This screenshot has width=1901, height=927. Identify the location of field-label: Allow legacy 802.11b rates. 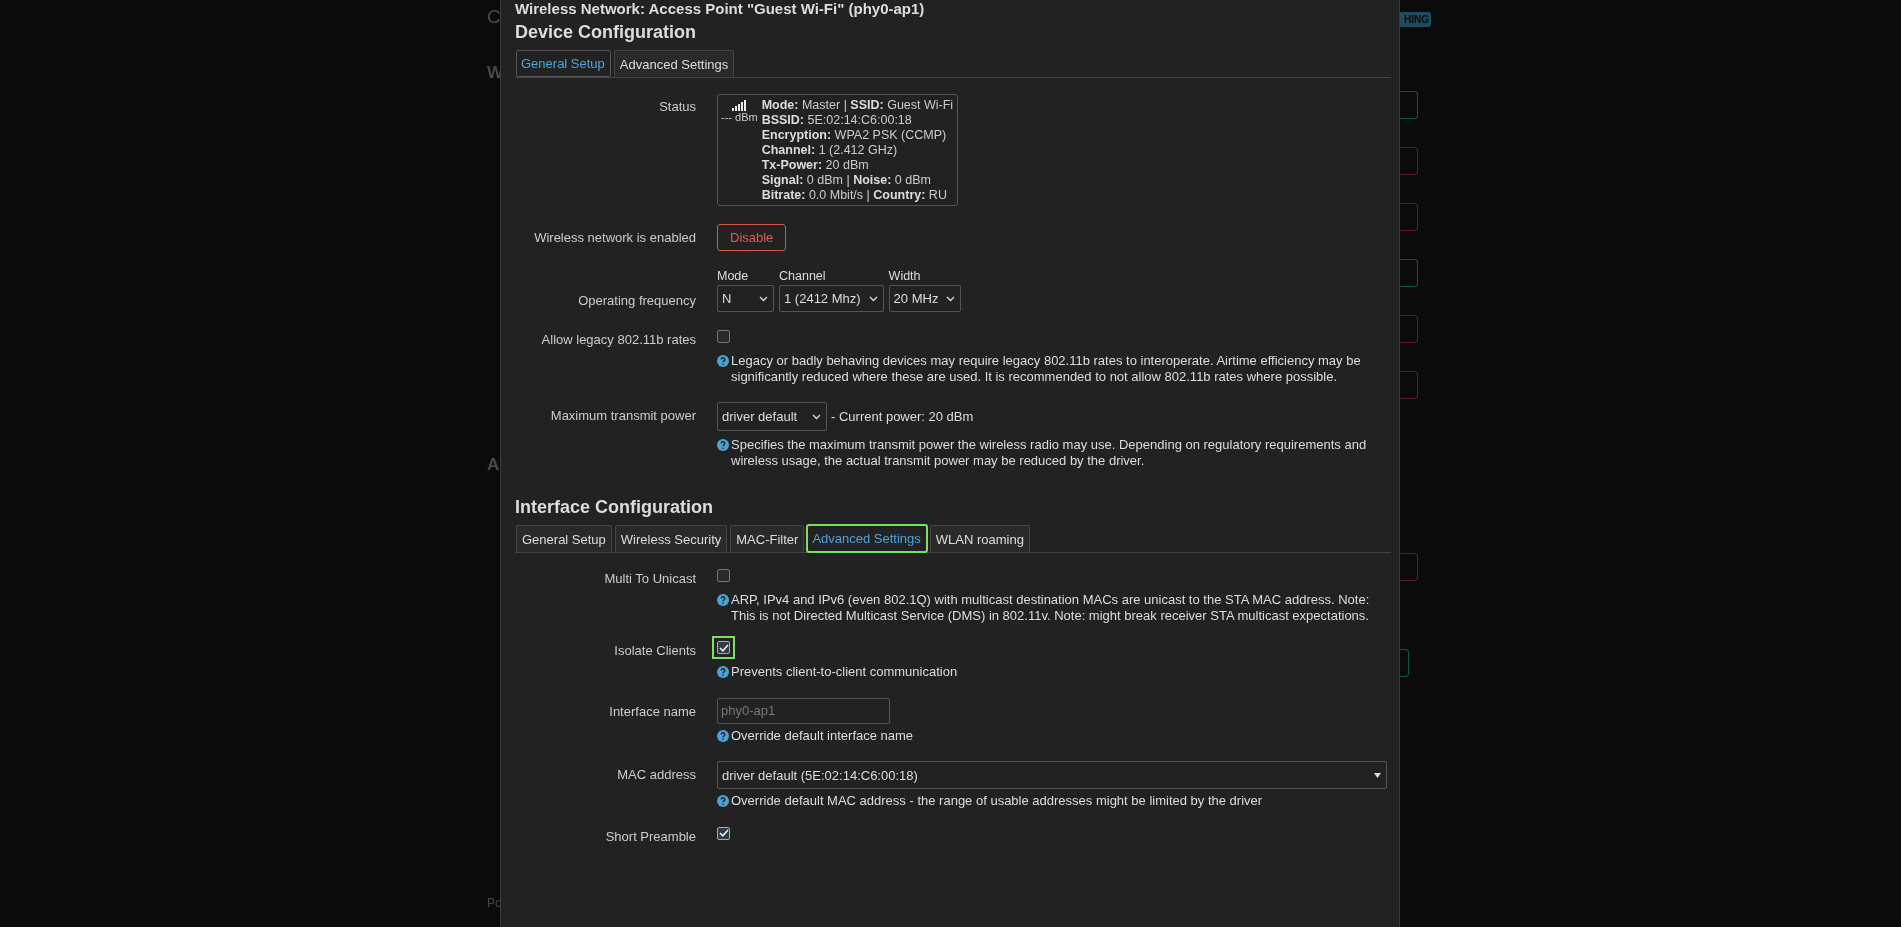
(618, 340).